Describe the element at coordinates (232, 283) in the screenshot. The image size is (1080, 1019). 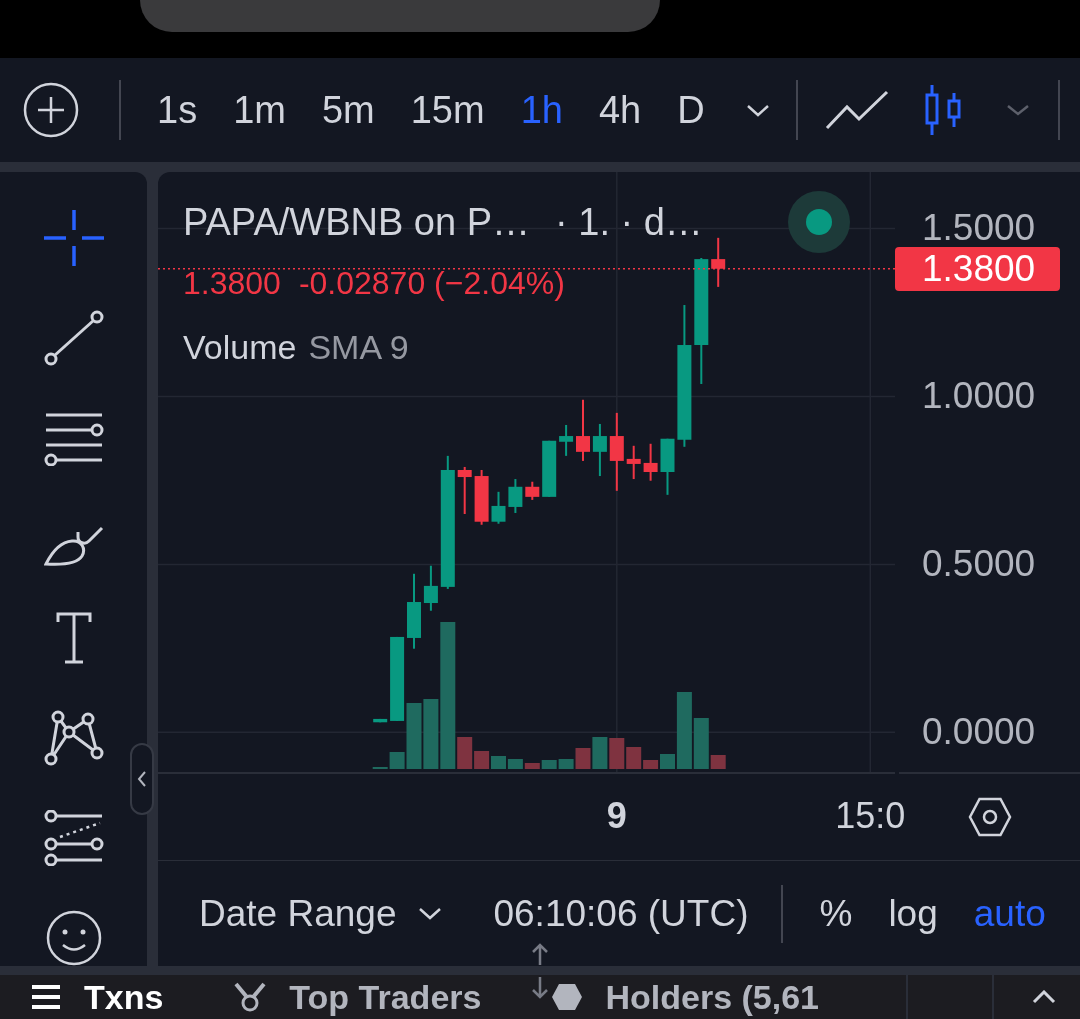
I see `last-price: 1.3800` at that location.